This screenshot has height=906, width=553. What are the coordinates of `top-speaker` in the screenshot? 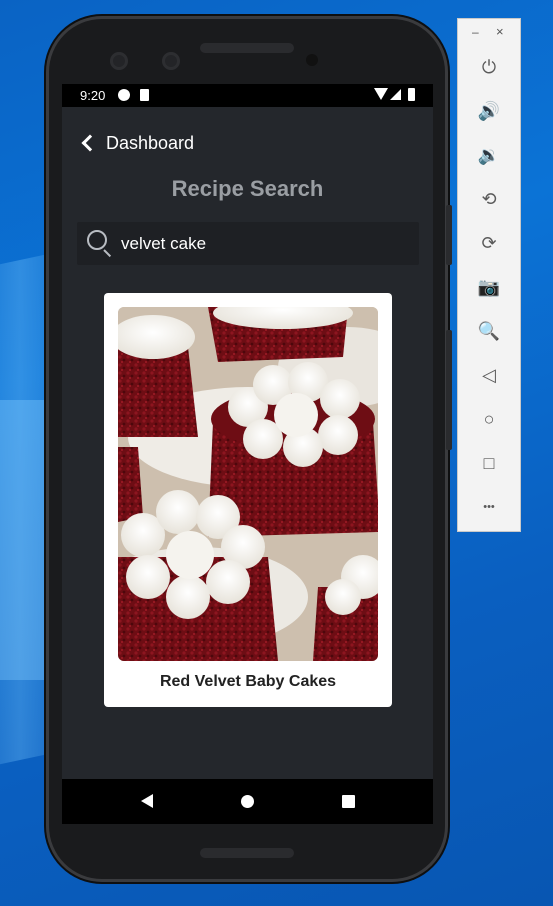 It's located at (247, 48).